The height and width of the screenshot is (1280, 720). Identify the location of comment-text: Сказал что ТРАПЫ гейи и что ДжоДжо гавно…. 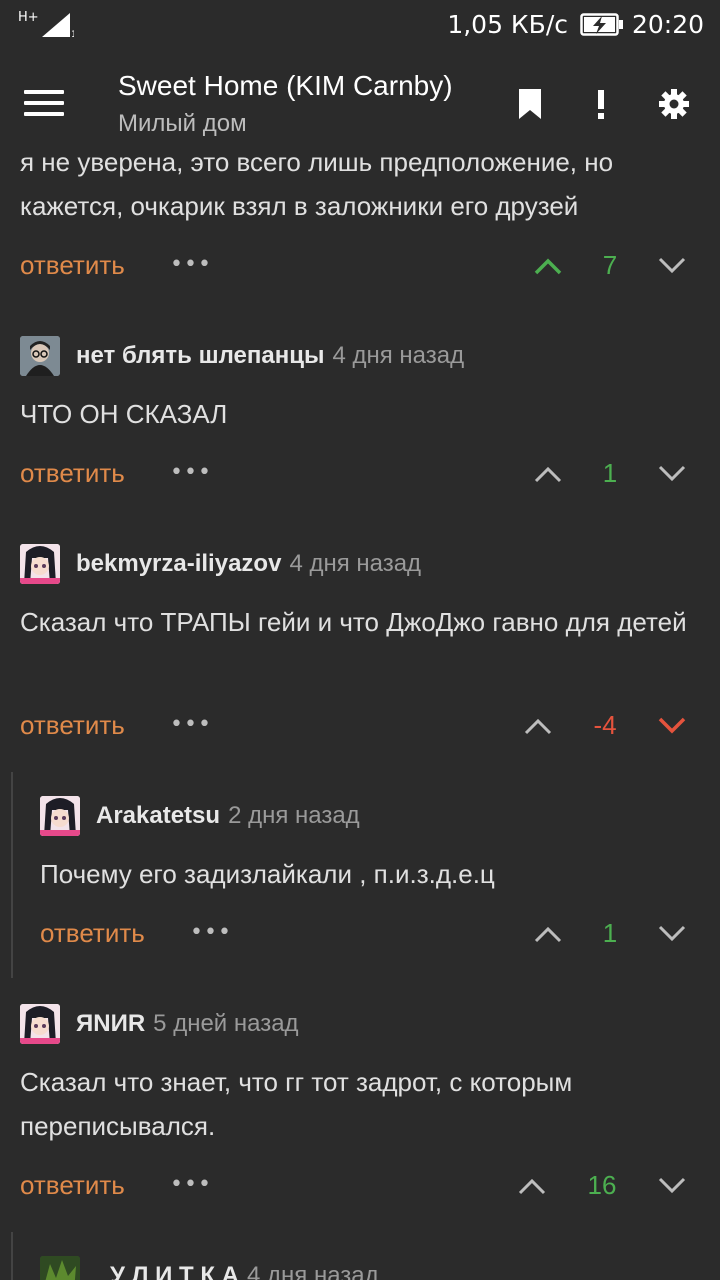
(353, 622).